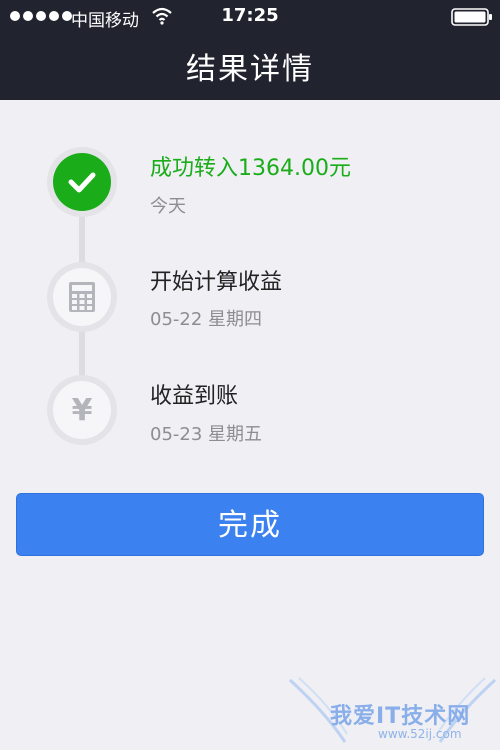  What do you see at coordinates (168, 206) in the screenshot?
I see `step-1-date: 今天` at bounding box center [168, 206].